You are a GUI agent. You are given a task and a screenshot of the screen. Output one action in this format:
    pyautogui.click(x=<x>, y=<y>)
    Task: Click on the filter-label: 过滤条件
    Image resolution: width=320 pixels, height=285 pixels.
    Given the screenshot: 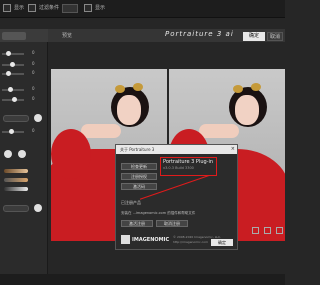 What is the action you would take?
    pyautogui.click(x=49, y=8)
    